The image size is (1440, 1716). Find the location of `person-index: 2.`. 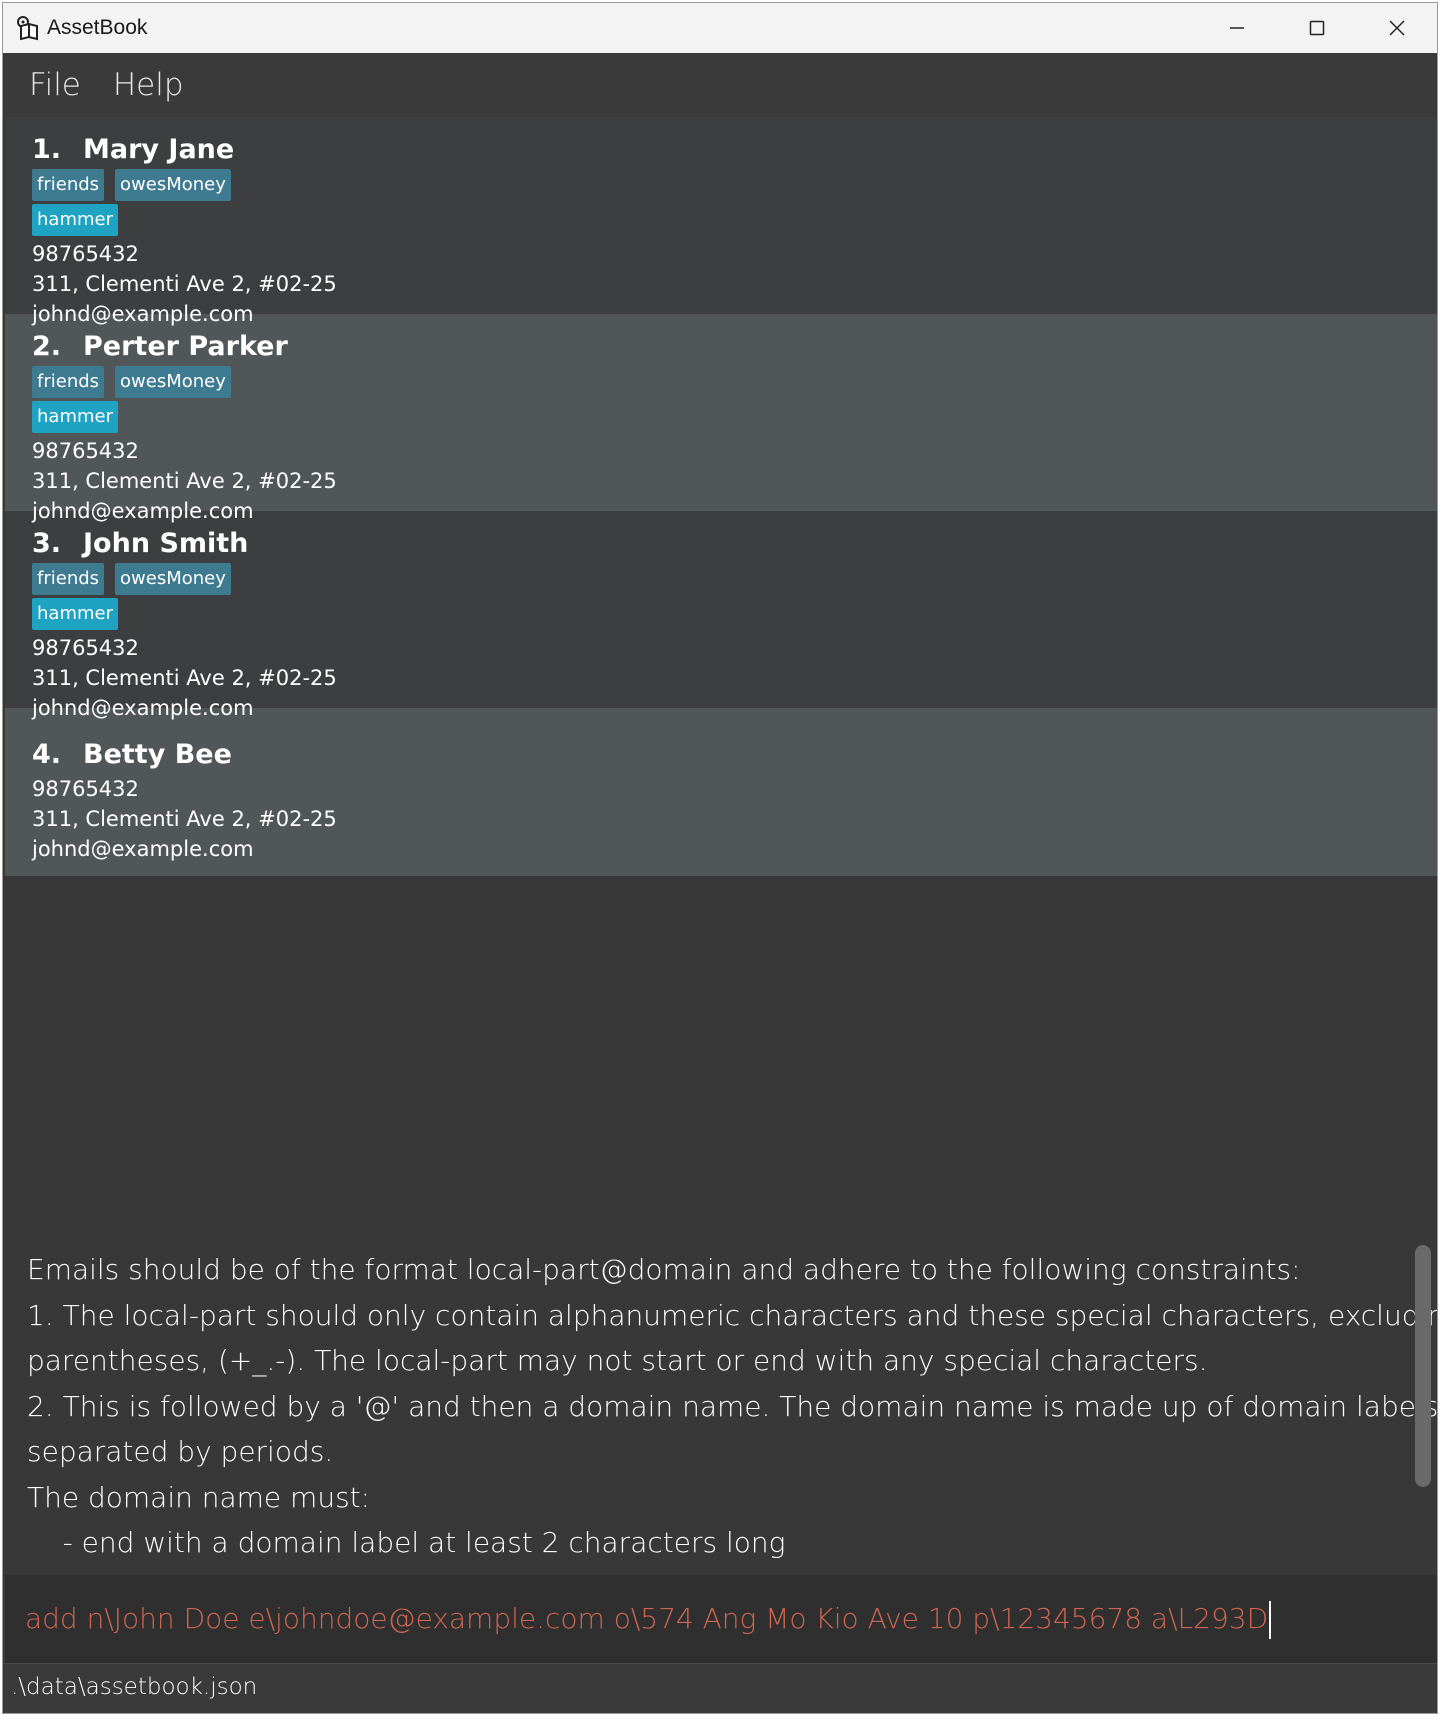

person-index: 2. is located at coordinates (47, 346).